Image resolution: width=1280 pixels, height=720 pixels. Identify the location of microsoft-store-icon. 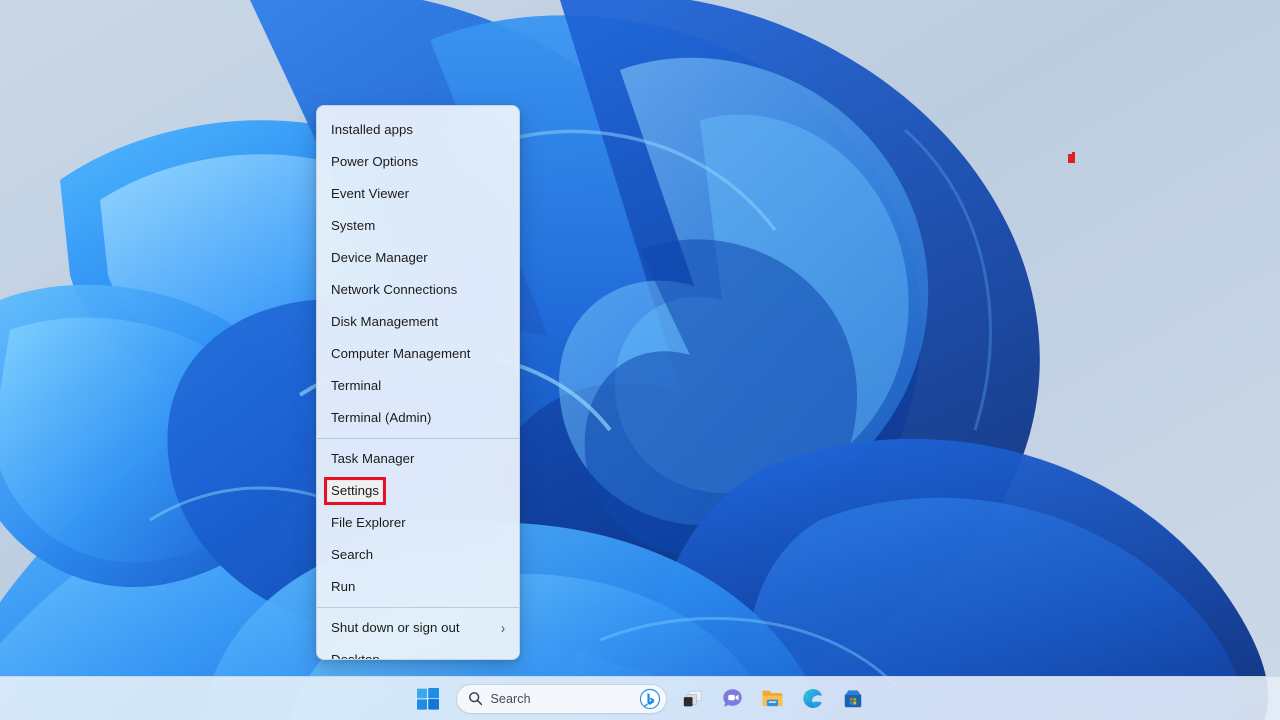
(853, 699).